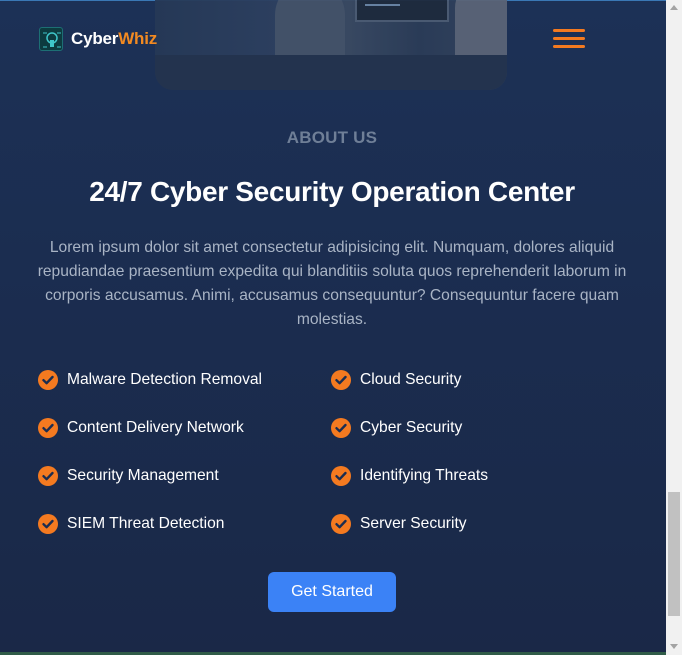 This screenshot has width=682, height=655. Describe the element at coordinates (674, 646) in the screenshot. I see `scroll-down-arrow-icon` at that location.